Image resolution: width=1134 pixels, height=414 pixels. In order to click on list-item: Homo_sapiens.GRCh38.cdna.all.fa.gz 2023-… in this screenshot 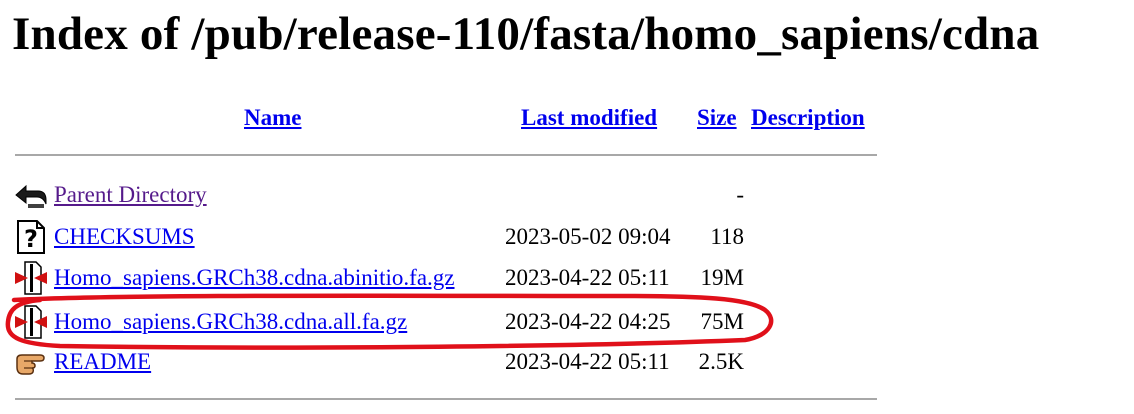, I will do `click(450, 322)`.